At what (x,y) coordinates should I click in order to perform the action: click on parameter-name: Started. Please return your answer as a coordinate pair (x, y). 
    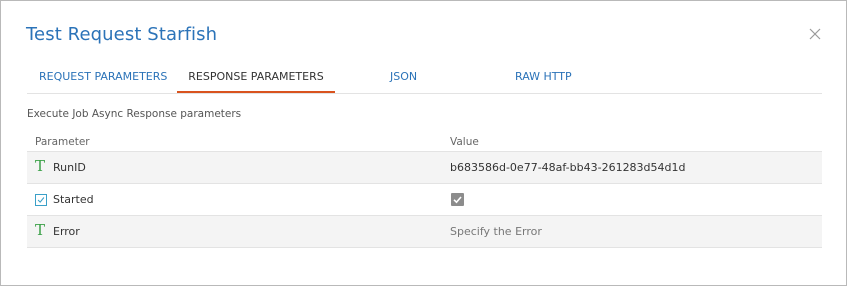
    Looking at the image, I should click on (73, 199).